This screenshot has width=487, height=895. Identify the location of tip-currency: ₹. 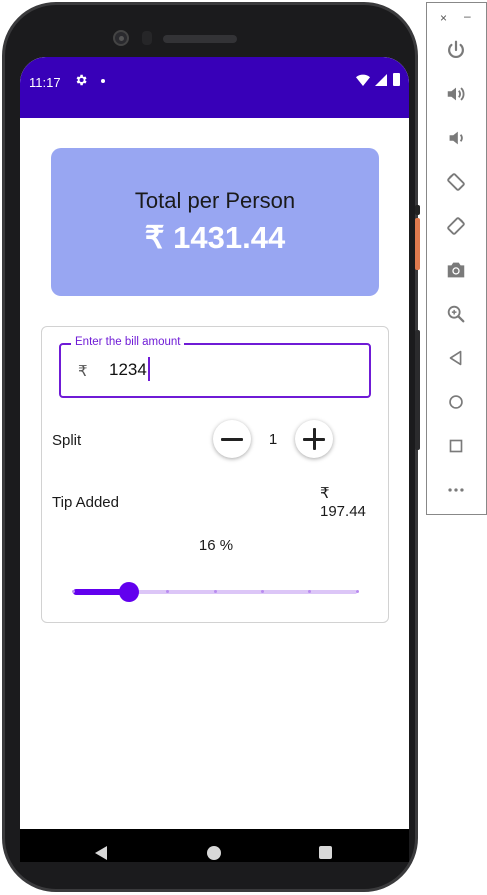
(325, 493).